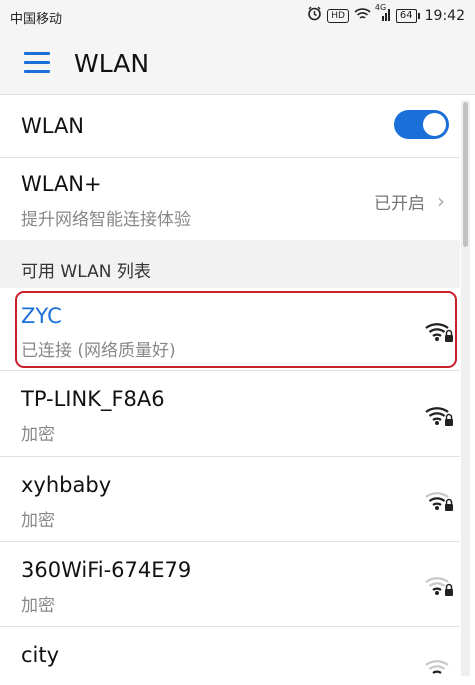 The width and height of the screenshot is (475, 685). I want to click on network-ssid: TP-LINK_F8A6, so click(93, 399).